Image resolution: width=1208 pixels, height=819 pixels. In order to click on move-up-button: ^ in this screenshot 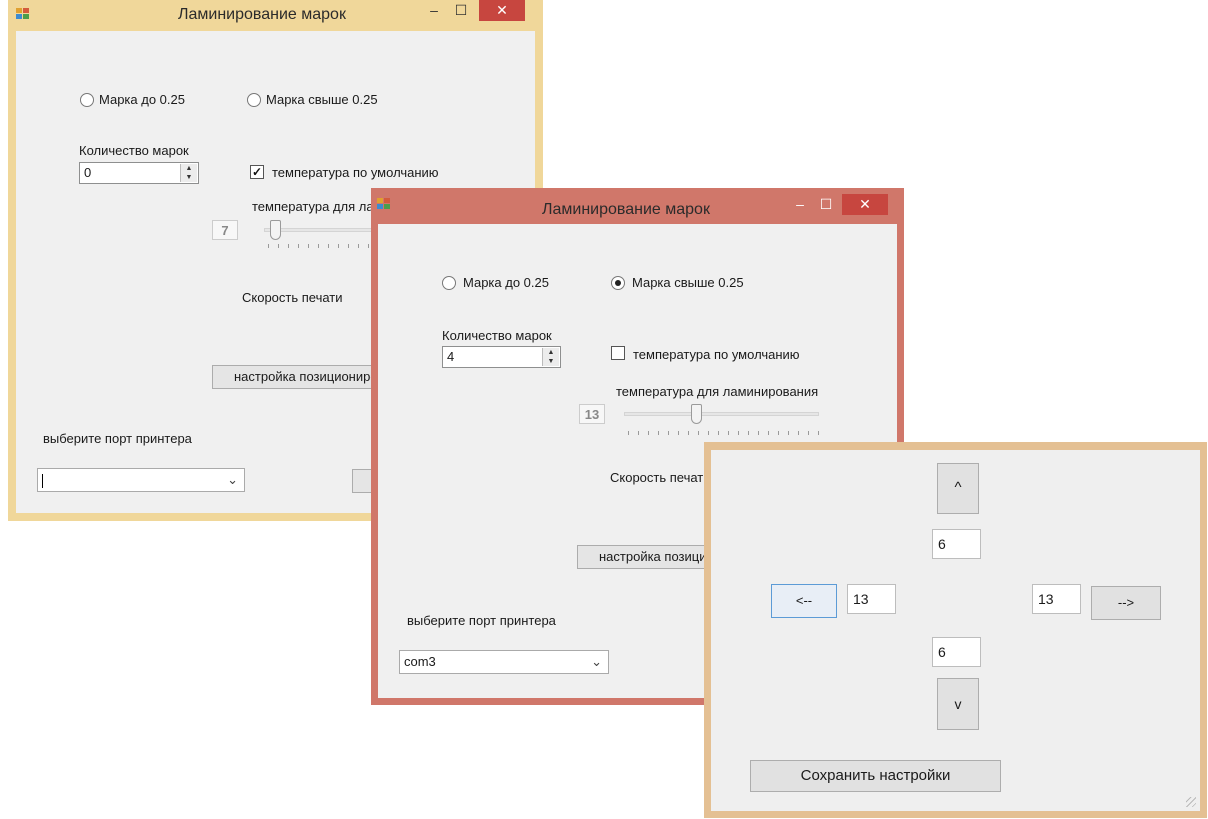, I will do `click(958, 488)`.